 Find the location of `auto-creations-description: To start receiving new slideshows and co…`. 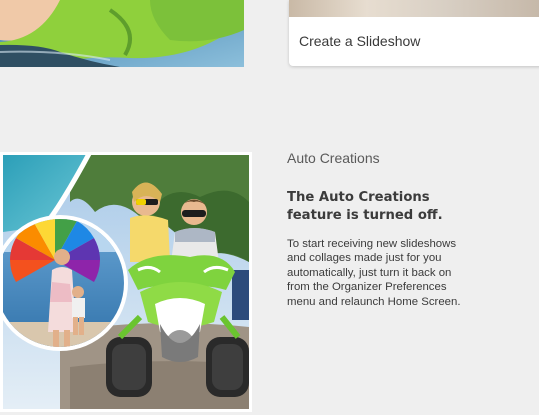

auto-creations-description: To start receiving new slideshows and co… is located at coordinates (374, 273).